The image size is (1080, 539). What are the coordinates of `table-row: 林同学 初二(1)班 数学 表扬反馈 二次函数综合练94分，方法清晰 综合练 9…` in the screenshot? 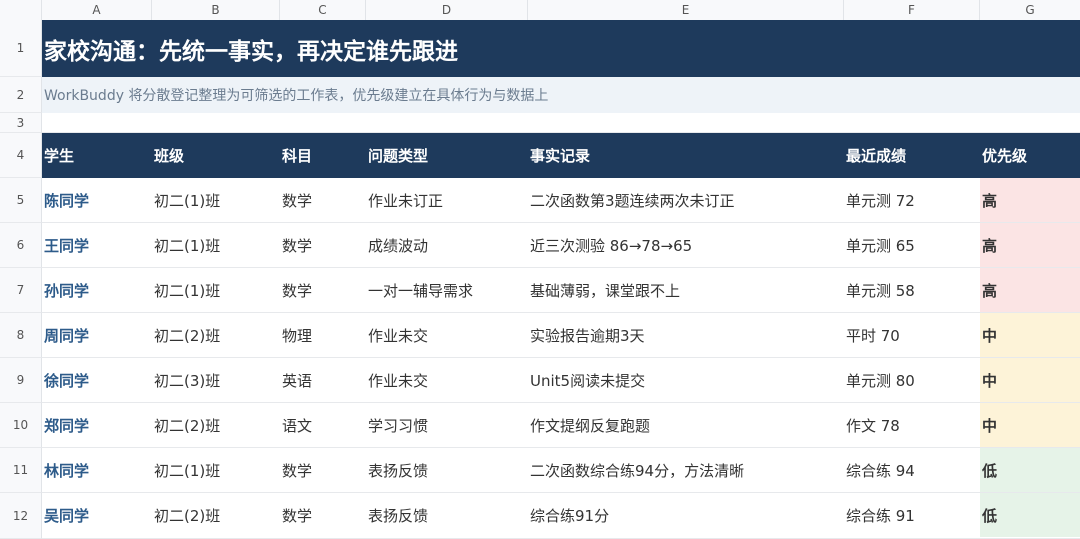 It's located at (561, 470).